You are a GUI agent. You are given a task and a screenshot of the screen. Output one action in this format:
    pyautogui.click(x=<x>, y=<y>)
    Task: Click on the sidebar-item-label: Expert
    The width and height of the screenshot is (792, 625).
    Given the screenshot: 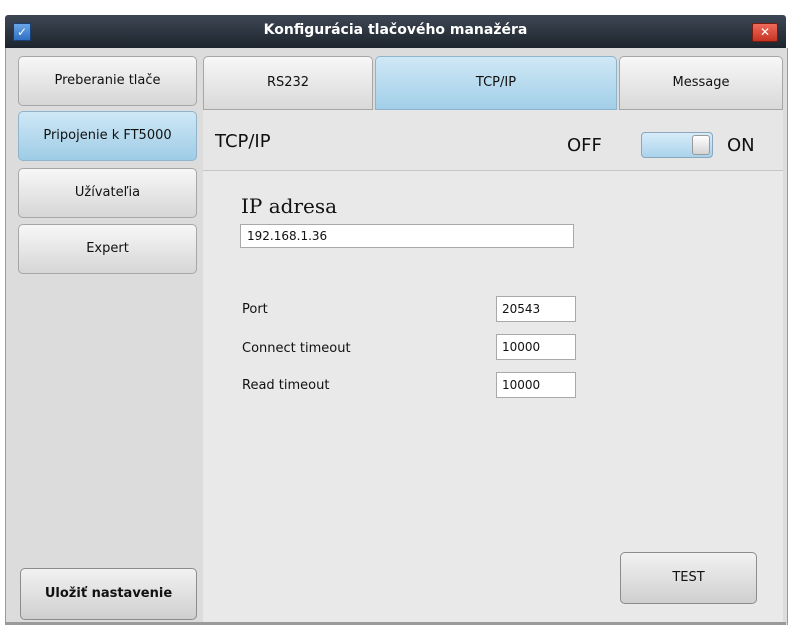 What is the action you would take?
    pyautogui.click(x=107, y=248)
    